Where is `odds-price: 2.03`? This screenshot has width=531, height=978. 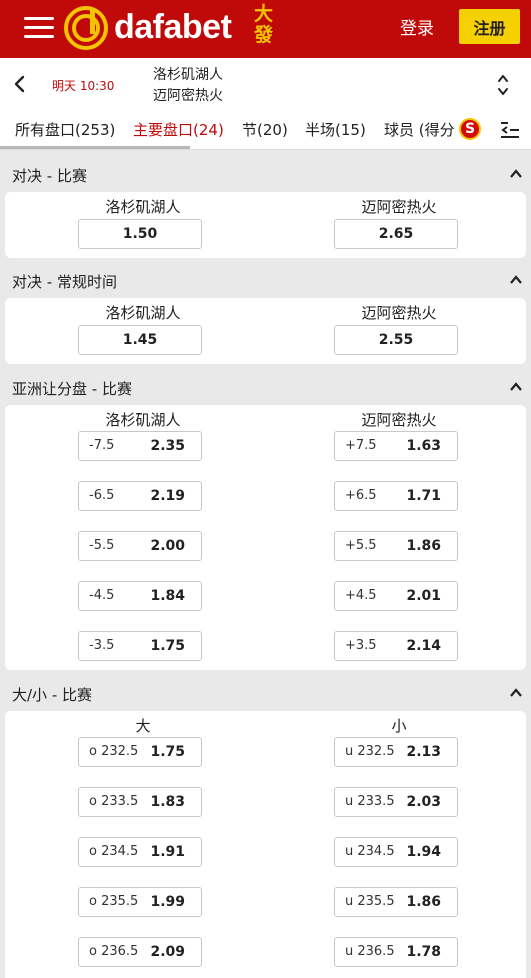
odds-price: 2.03 is located at coordinates (423, 802).